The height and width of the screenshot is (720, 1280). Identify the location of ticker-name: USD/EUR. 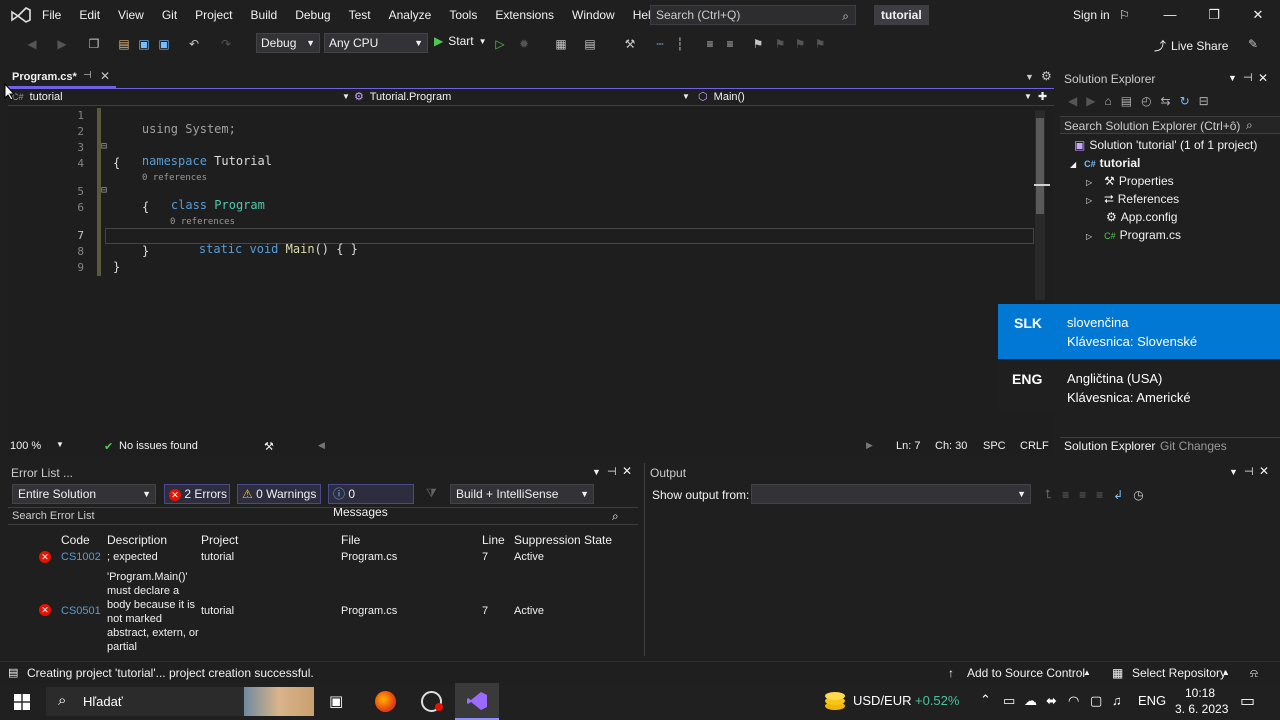
(882, 700).